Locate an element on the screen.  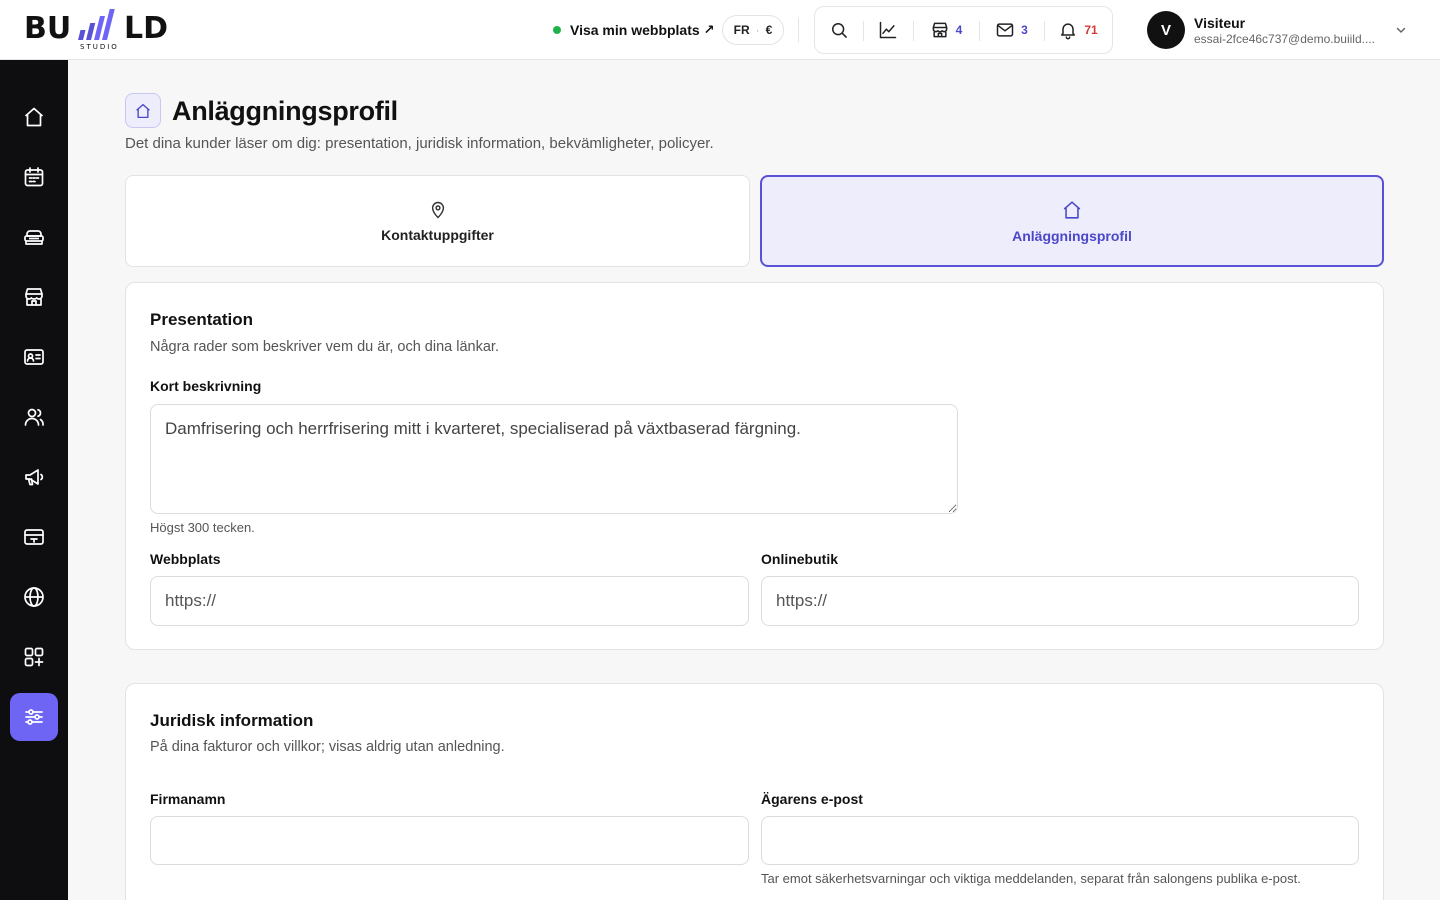
language-currency-switch: FR · € is located at coordinates (753, 30).